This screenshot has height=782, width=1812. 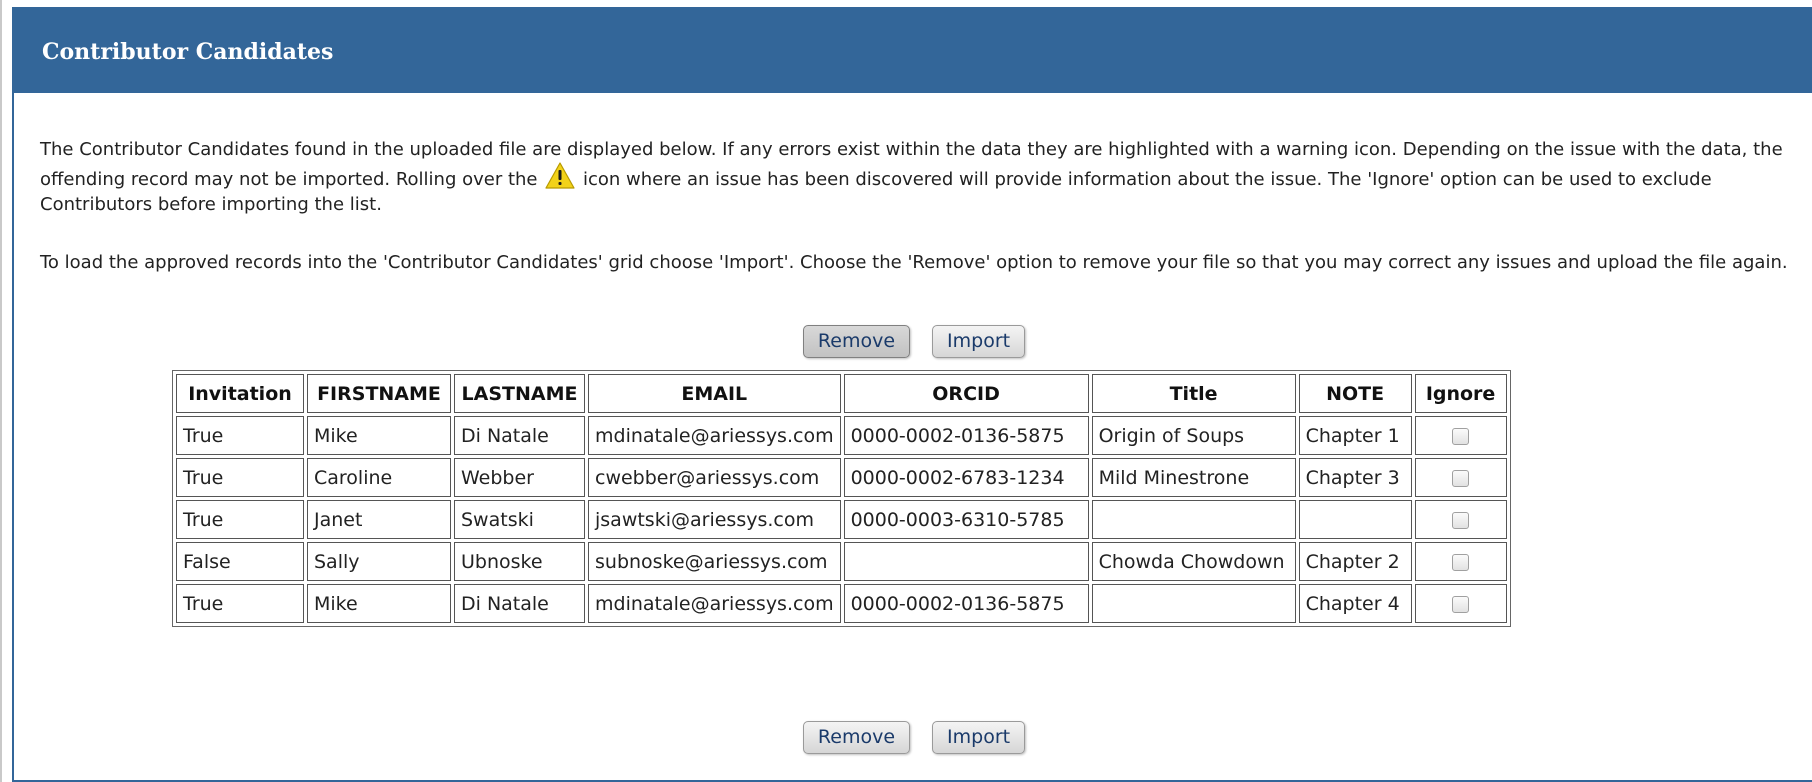 What do you see at coordinates (519, 561) in the screenshot?
I see `cell-lastname: Ubnoske` at bounding box center [519, 561].